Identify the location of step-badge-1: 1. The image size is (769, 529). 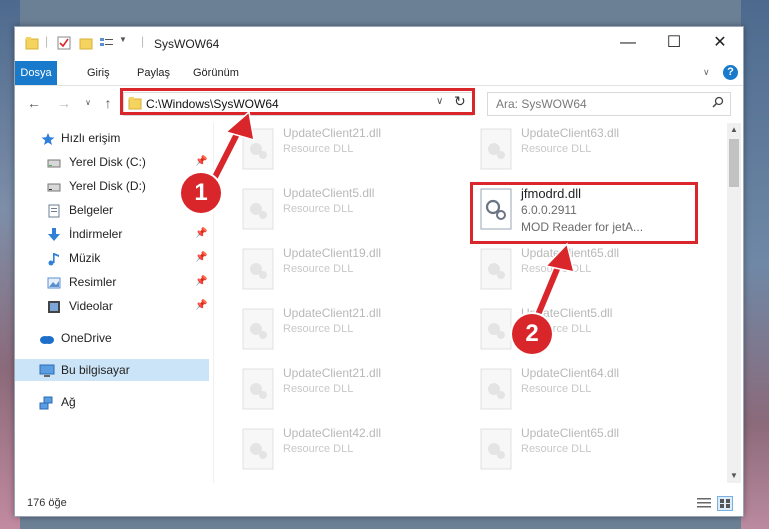
(201, 193).